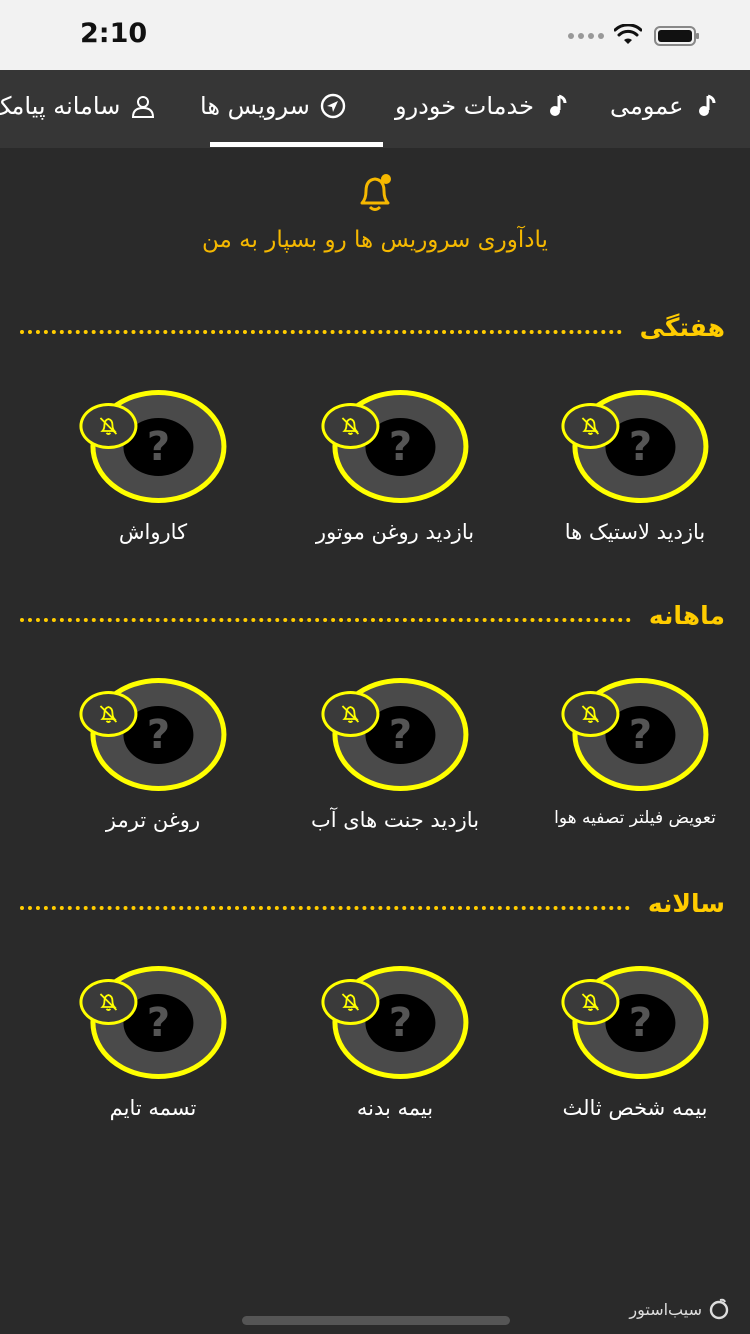  I want to click on navigation-arrow-icon, so click(333, 106).